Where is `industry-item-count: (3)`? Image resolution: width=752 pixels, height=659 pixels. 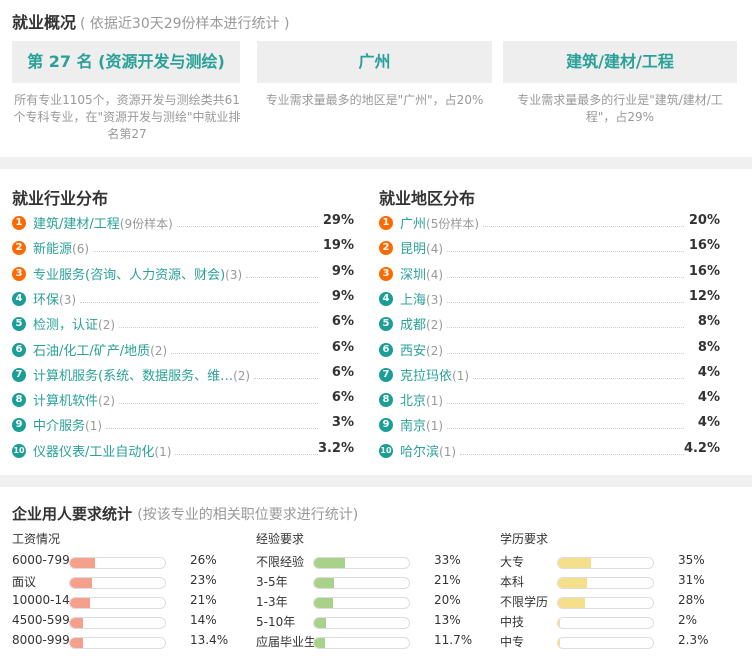 industry-item-count: (3) is located at coordinates (234, 274).